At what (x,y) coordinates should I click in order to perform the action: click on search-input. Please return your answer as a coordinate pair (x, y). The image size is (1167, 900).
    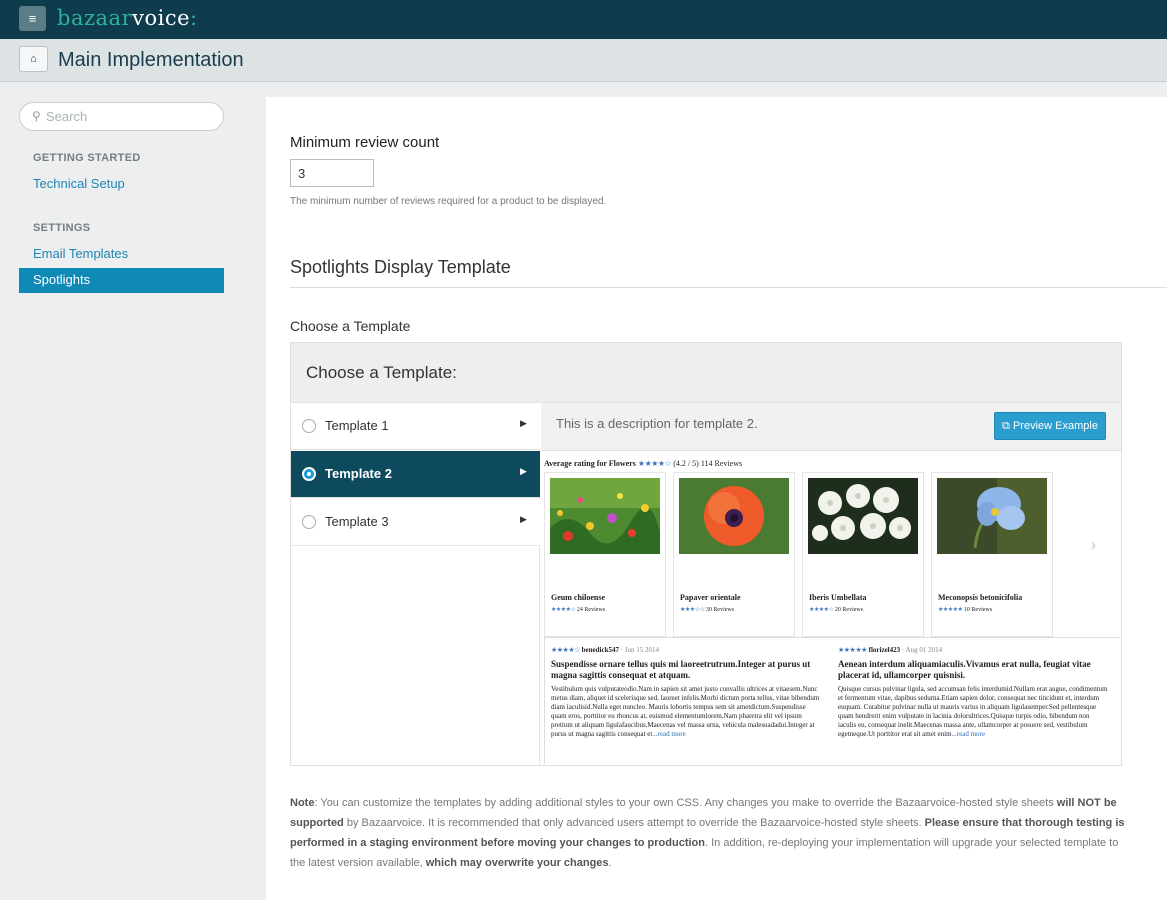
    Looking at the image, I should click on (131, 116).